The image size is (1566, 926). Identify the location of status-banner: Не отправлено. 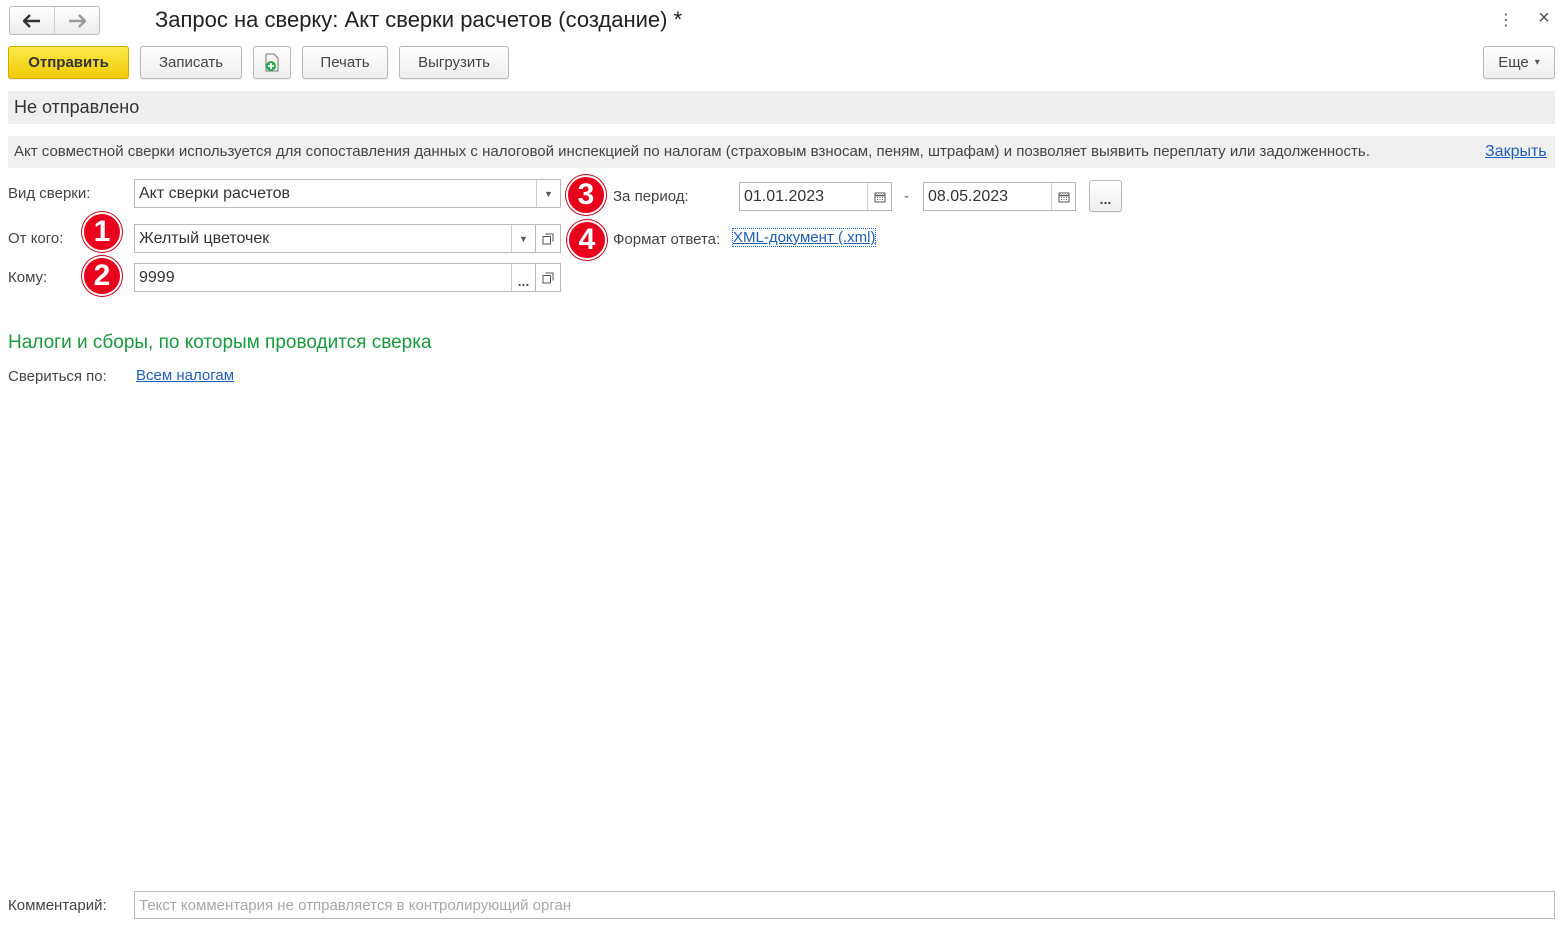
(781, 107).